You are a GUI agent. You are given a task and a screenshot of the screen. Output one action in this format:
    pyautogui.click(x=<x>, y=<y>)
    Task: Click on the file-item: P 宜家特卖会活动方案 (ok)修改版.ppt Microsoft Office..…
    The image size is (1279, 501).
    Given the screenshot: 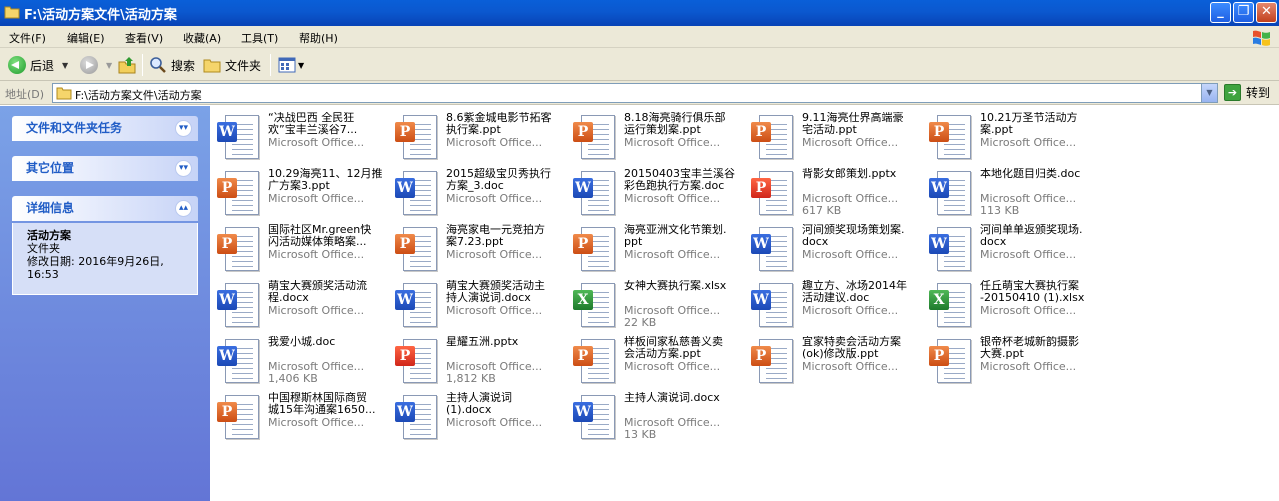 What is the action you would take?
    pyautogui.click(x=836, y=362)
    